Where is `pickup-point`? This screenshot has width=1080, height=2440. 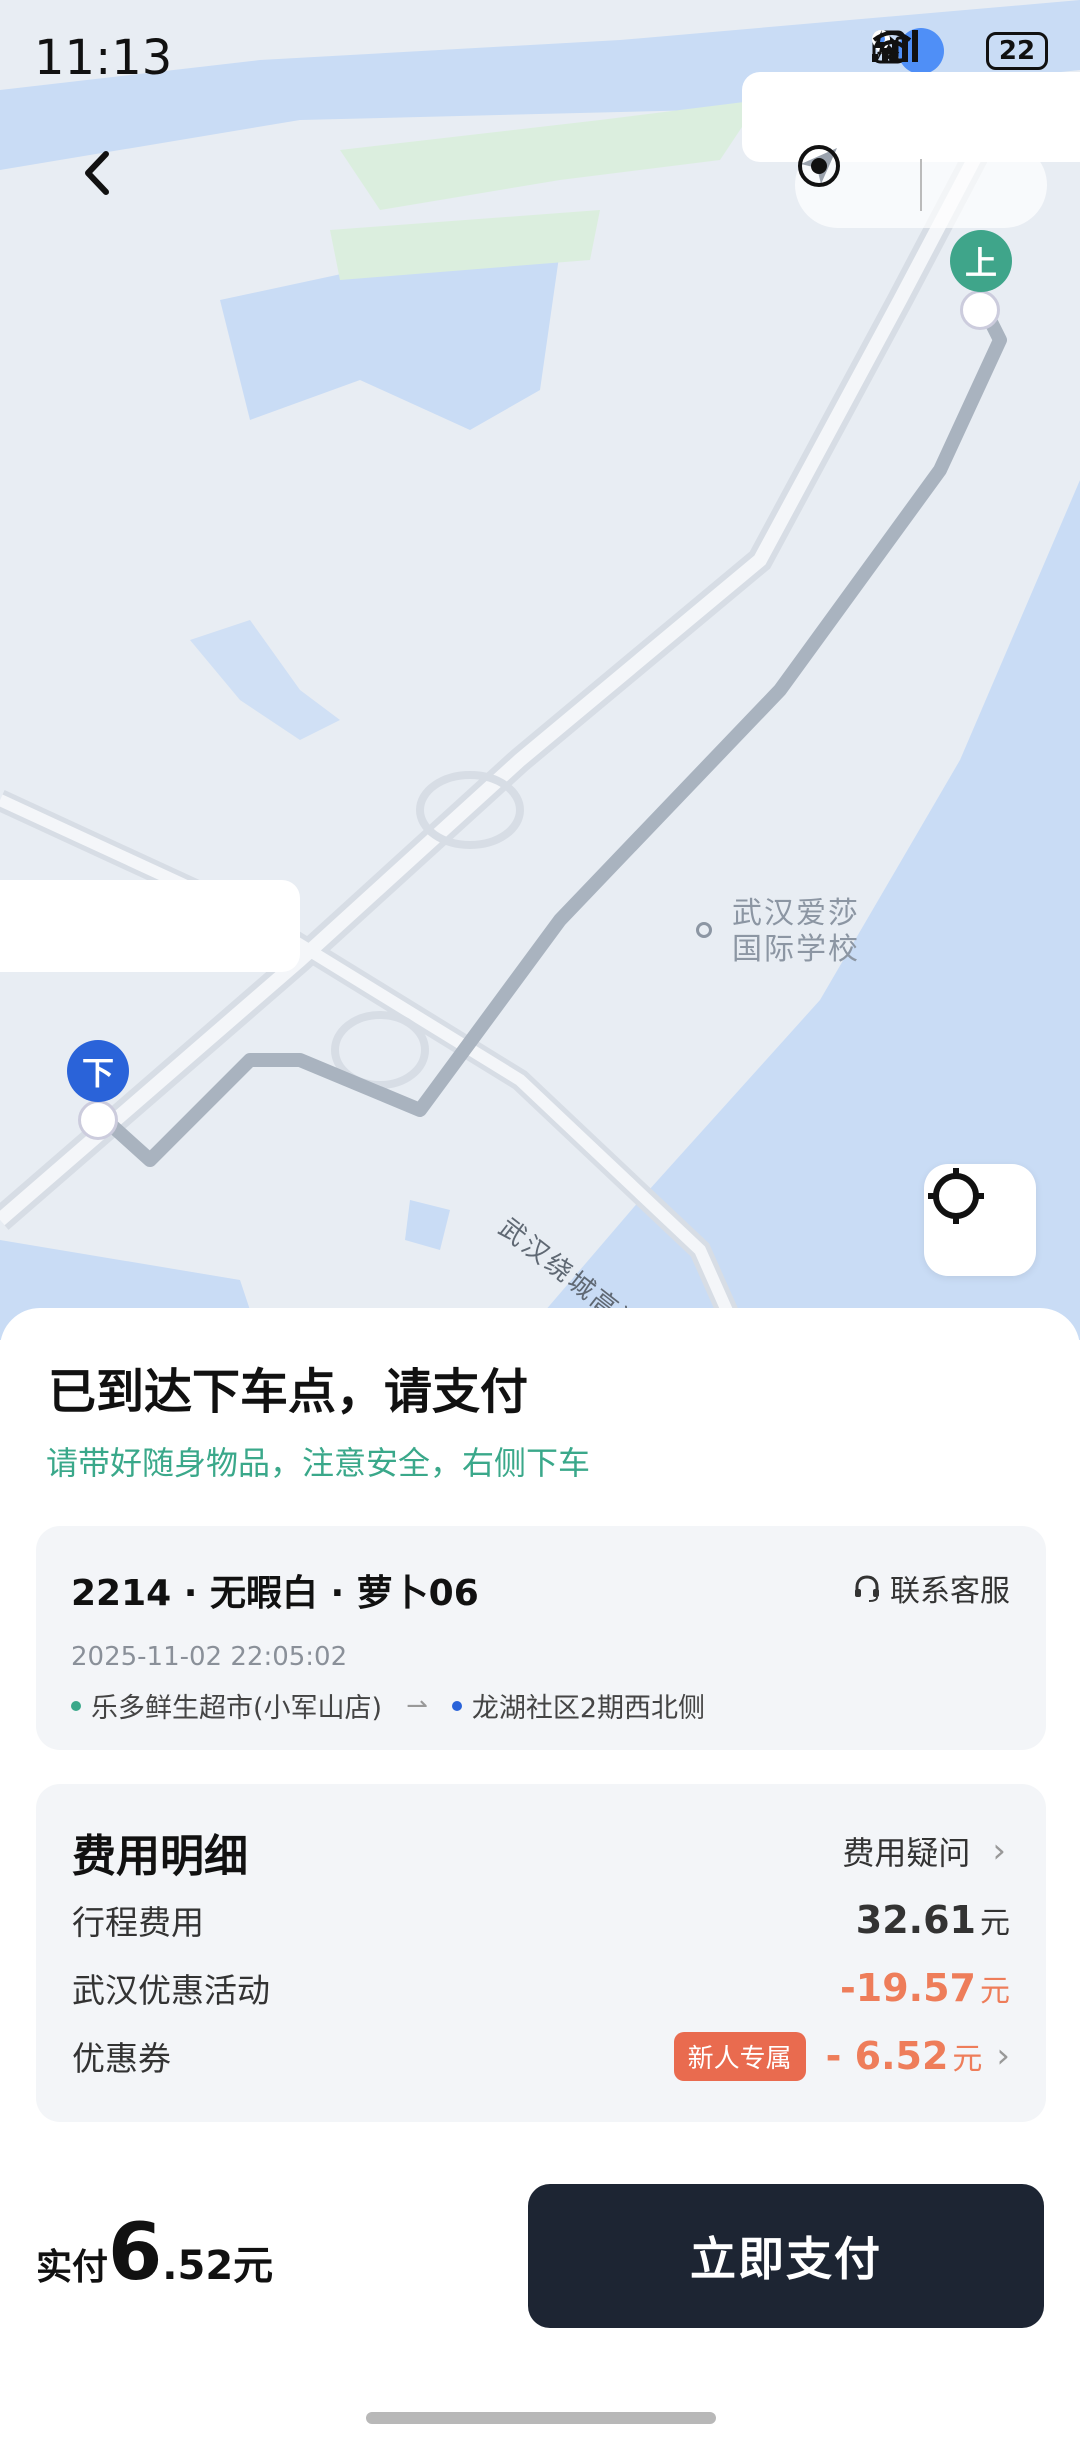
pickup-point is located at coordinates (980, 310).